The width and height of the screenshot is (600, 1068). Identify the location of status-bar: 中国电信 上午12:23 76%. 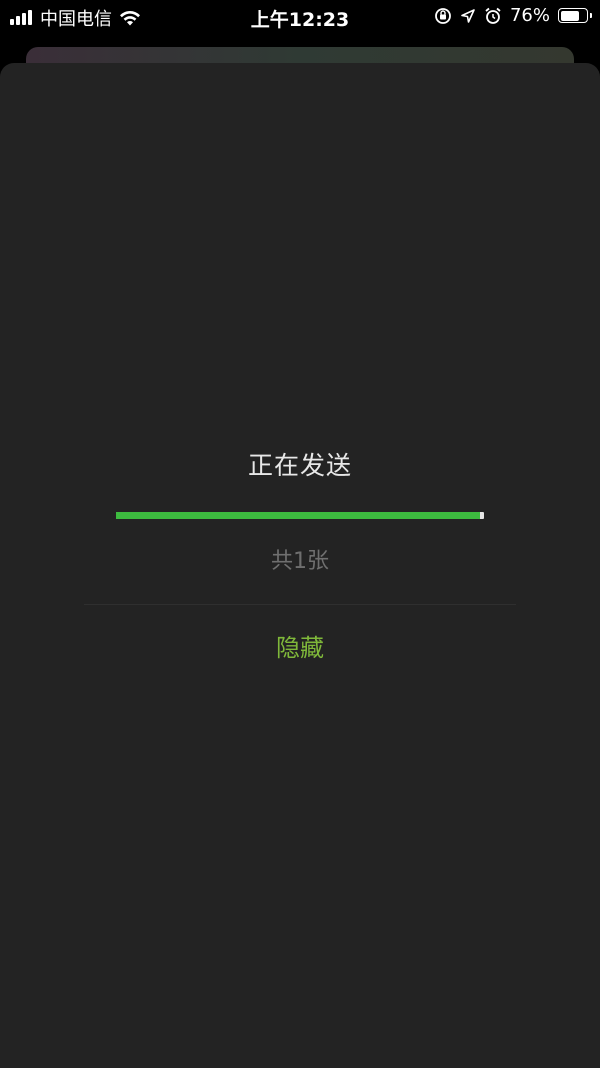
(300, 17).